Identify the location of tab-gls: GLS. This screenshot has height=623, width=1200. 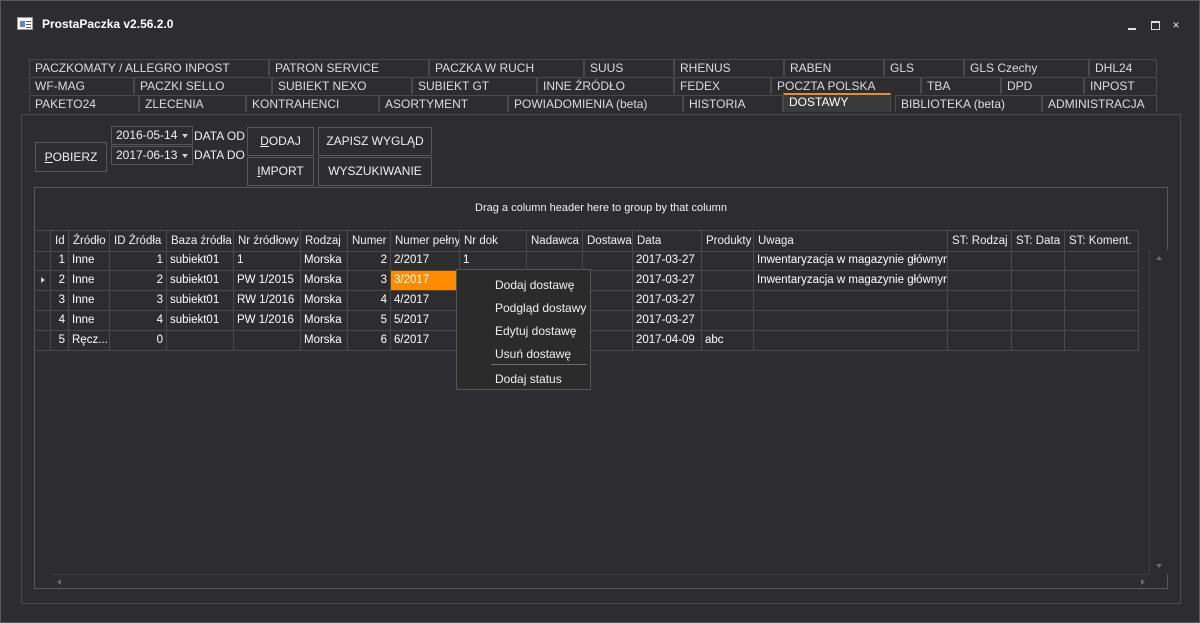
(924, 67).